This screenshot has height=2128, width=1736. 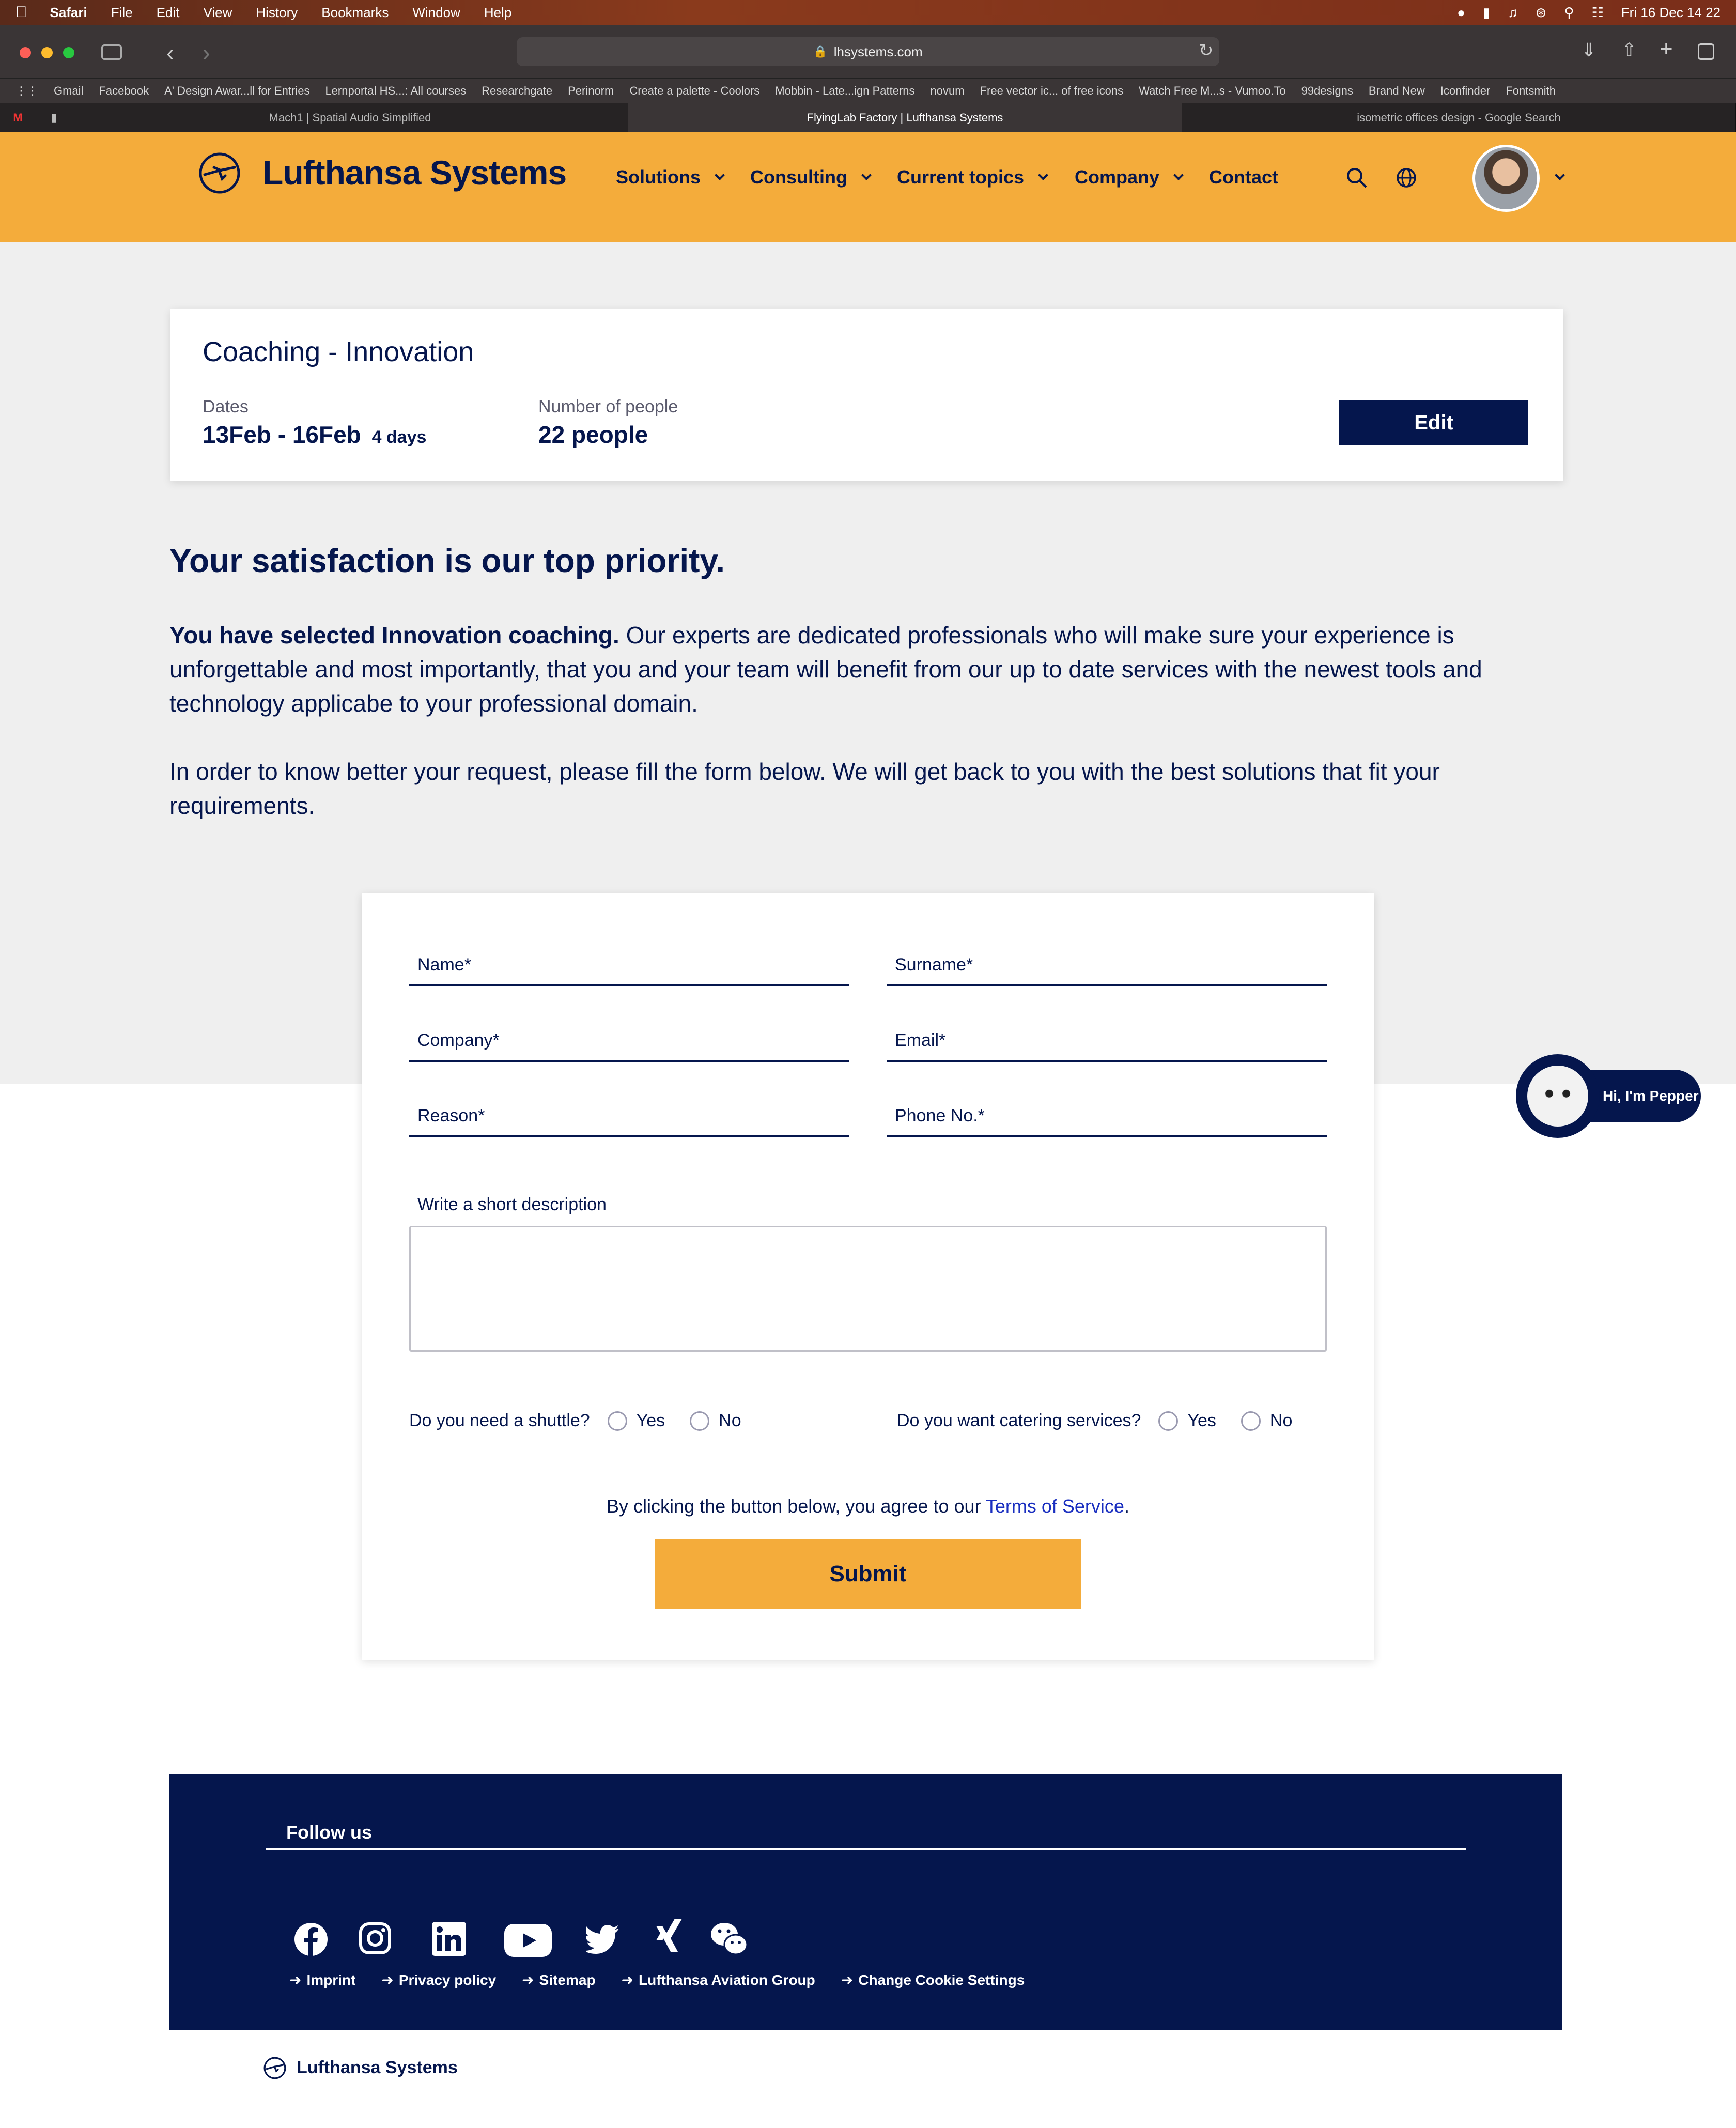 I want to click on nav-label: Company, so click(x=1118, y=177).